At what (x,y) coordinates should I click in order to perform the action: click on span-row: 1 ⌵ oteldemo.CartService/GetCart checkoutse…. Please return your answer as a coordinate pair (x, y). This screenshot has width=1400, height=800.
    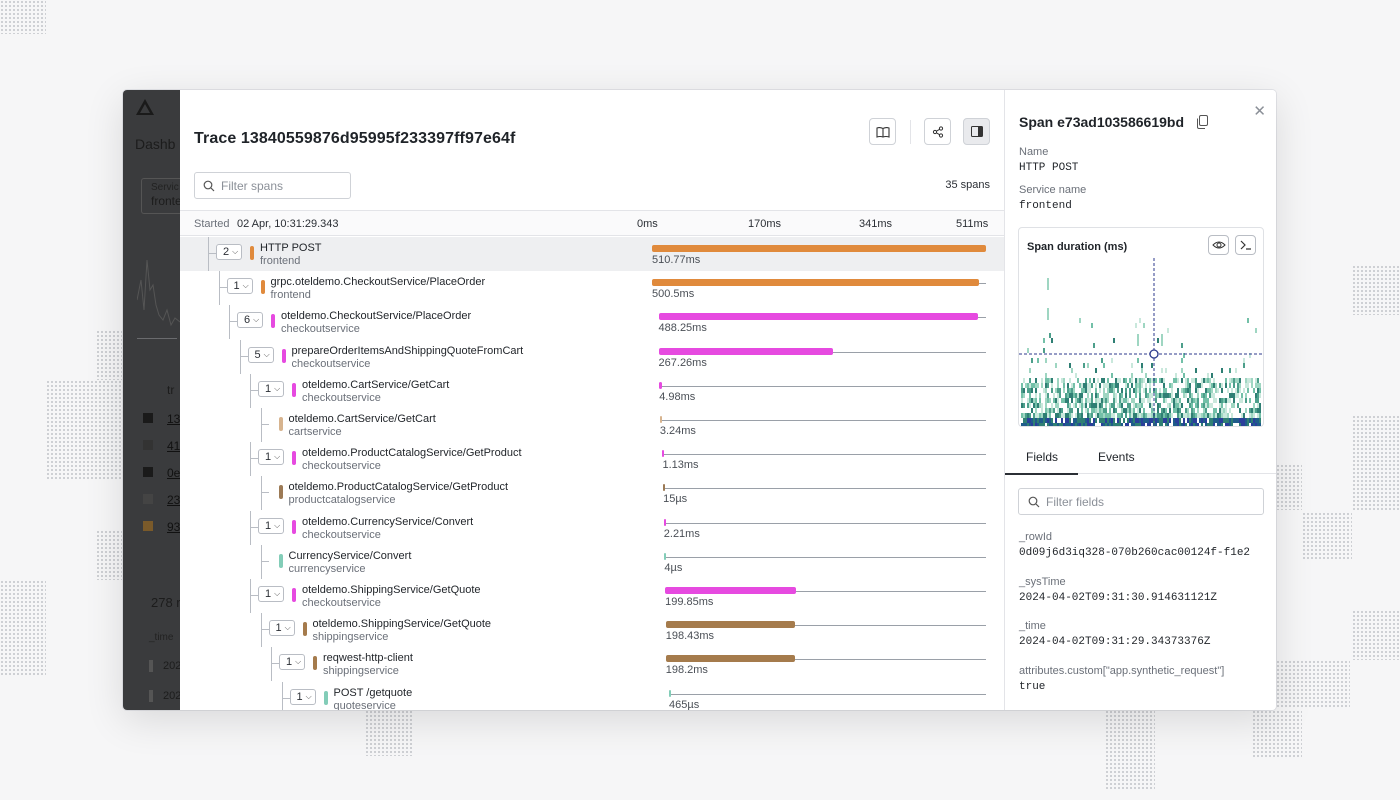
    Looking at the image, I should click on (592, 390).